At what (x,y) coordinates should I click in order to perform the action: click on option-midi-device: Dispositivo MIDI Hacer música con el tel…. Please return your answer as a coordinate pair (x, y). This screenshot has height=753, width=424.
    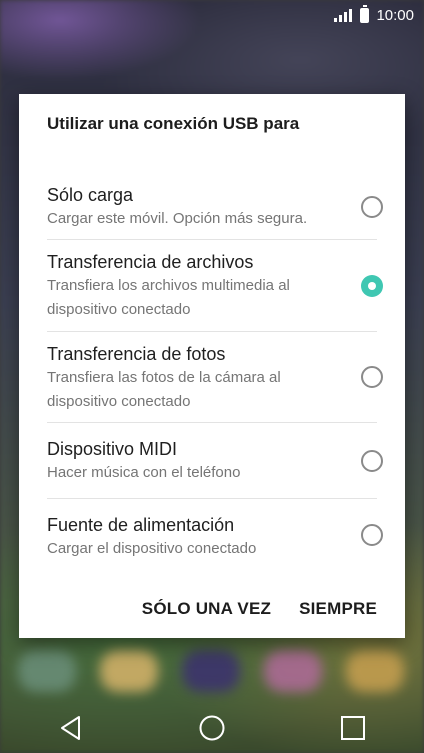
    Looking at the image, I should click on (215, 461).